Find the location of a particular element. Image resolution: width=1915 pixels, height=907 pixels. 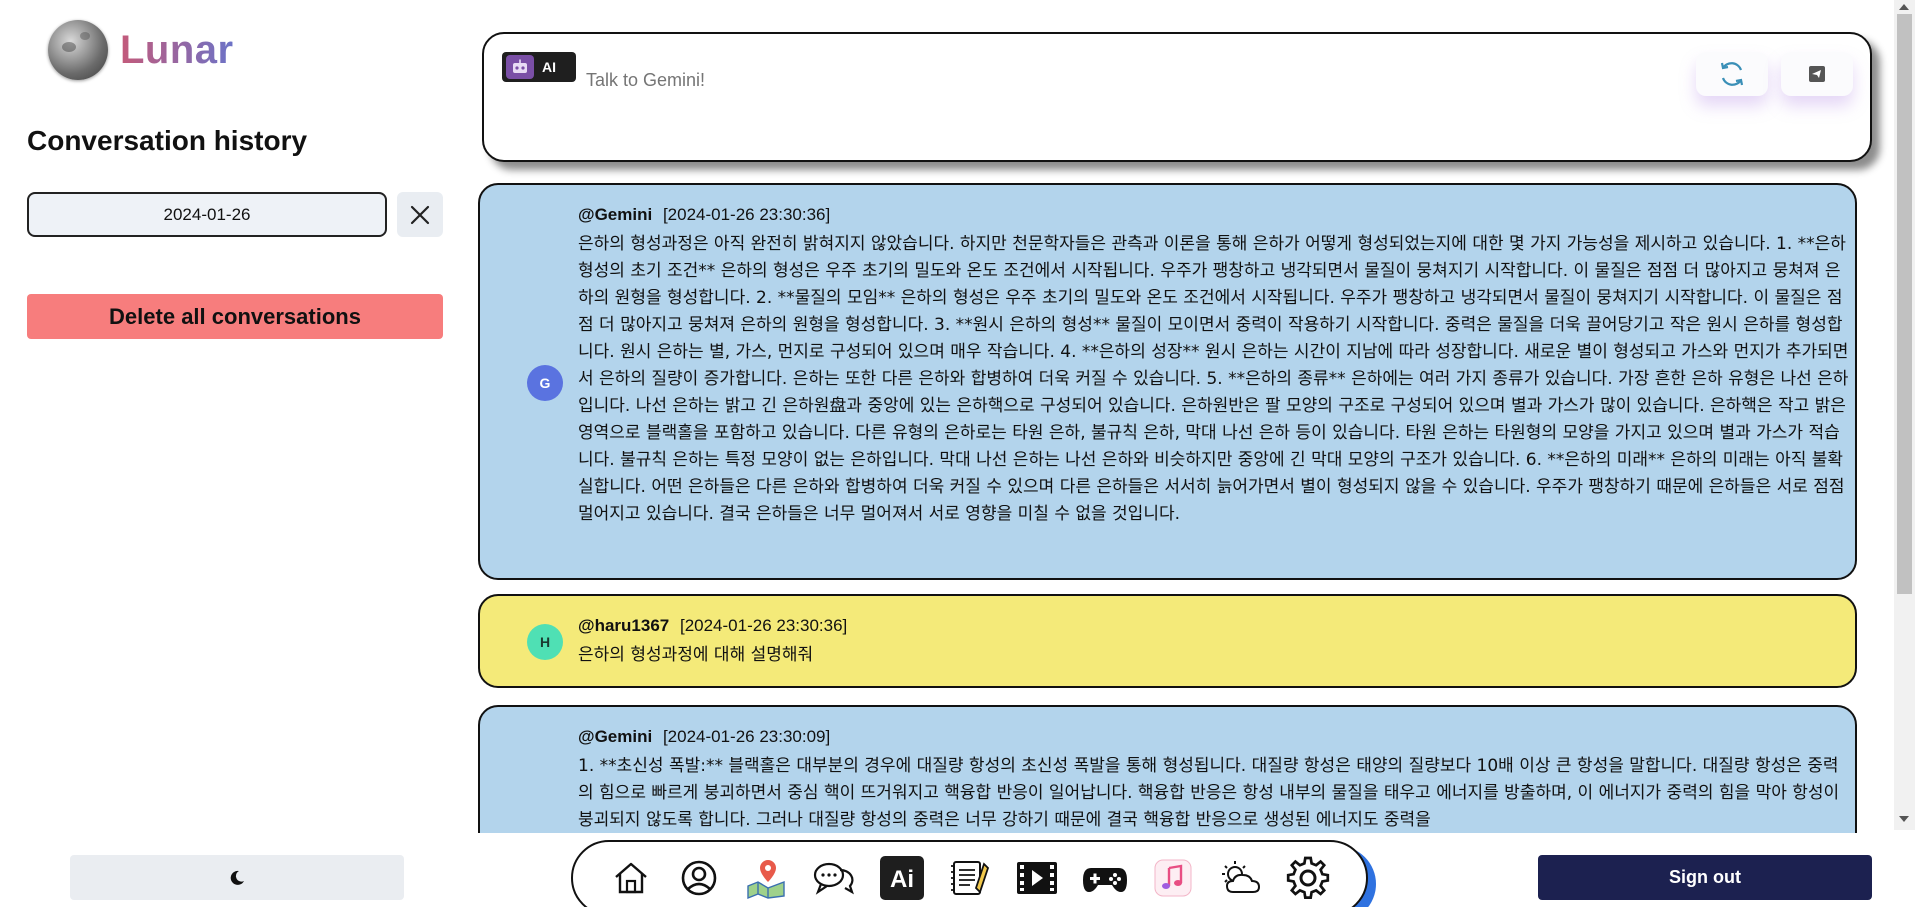

send-icon is located at coordinates (1817, 74).